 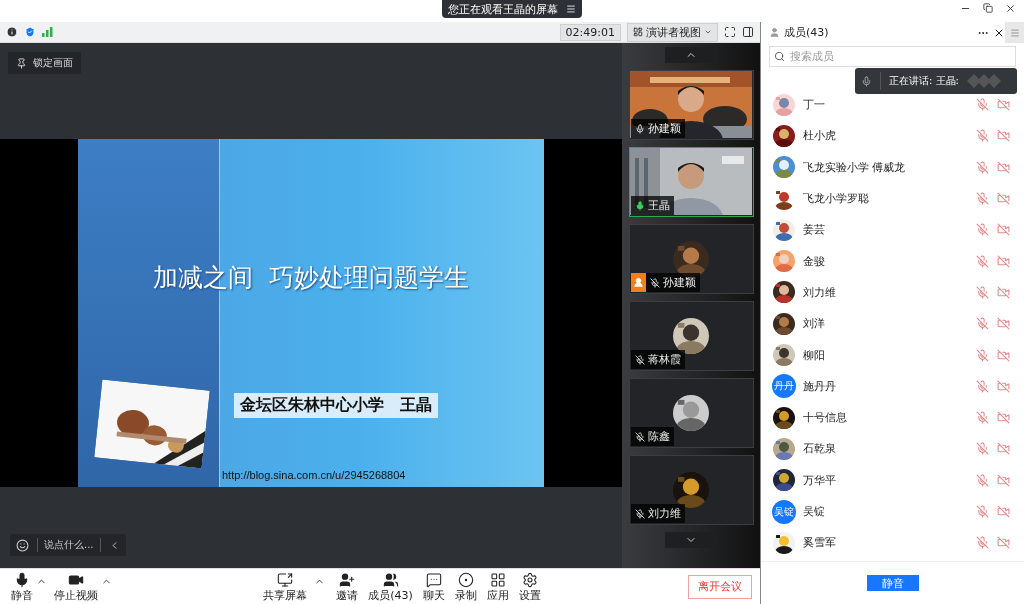 I want to click on restore-icon, so click(x=988, y=8).